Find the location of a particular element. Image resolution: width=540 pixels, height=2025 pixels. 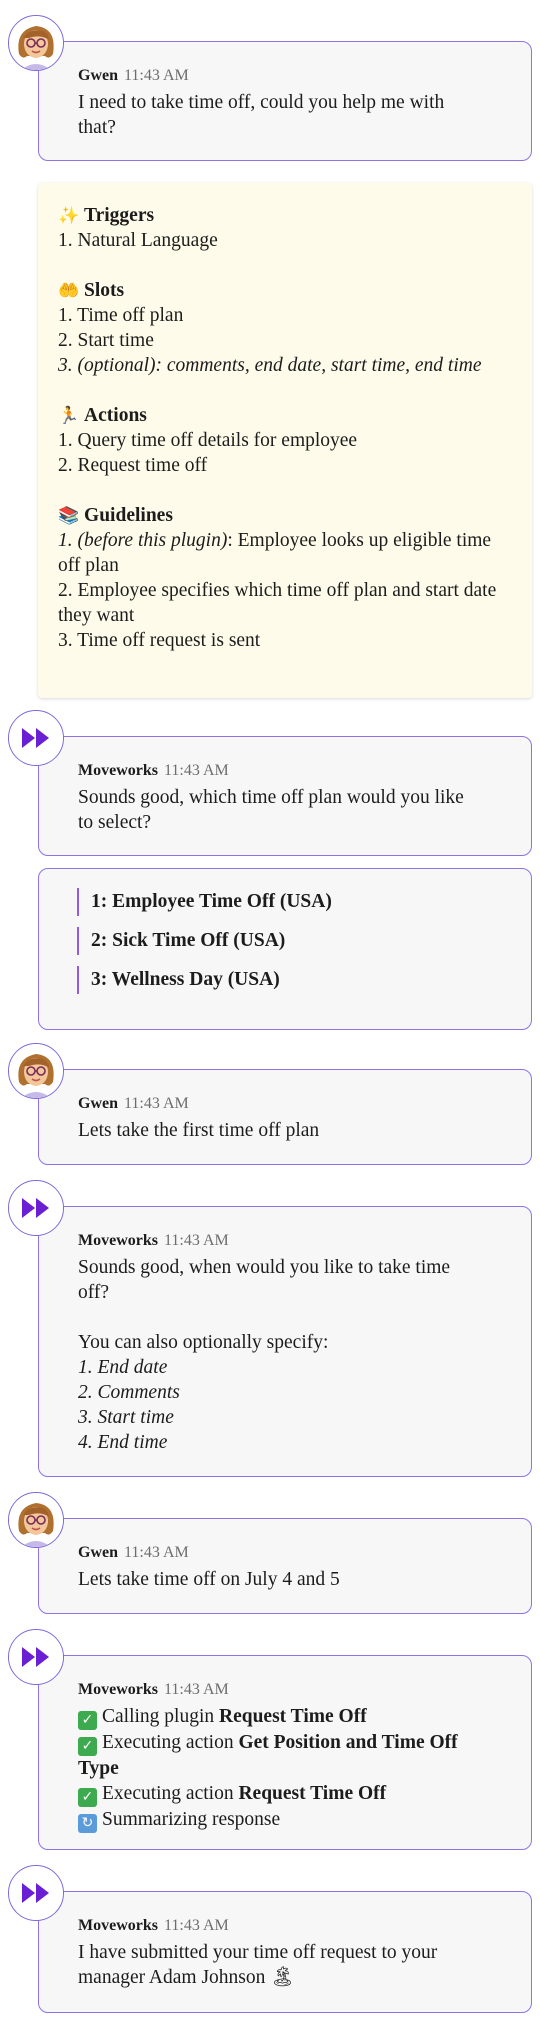

option-wellness-day: 3: Wellness Day (USA) is located at coordinates (178, 980).